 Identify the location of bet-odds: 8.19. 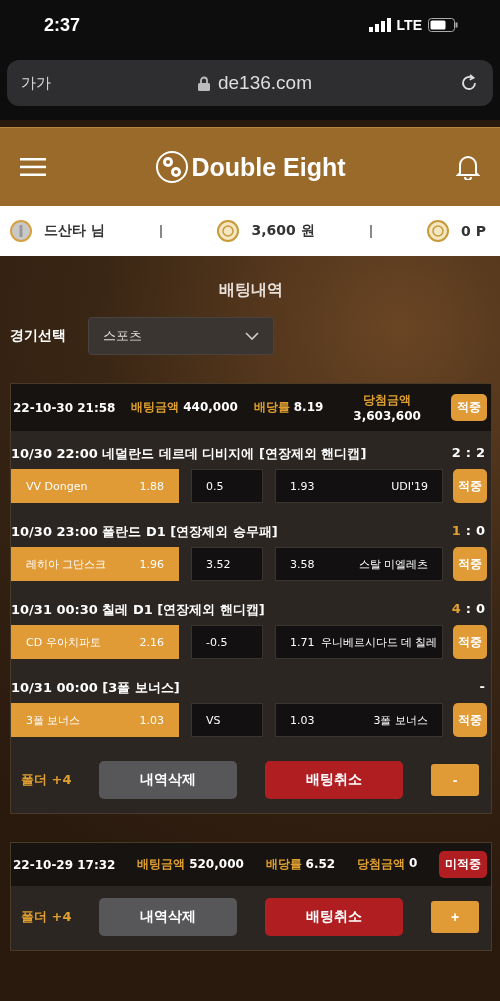
(308, 407).